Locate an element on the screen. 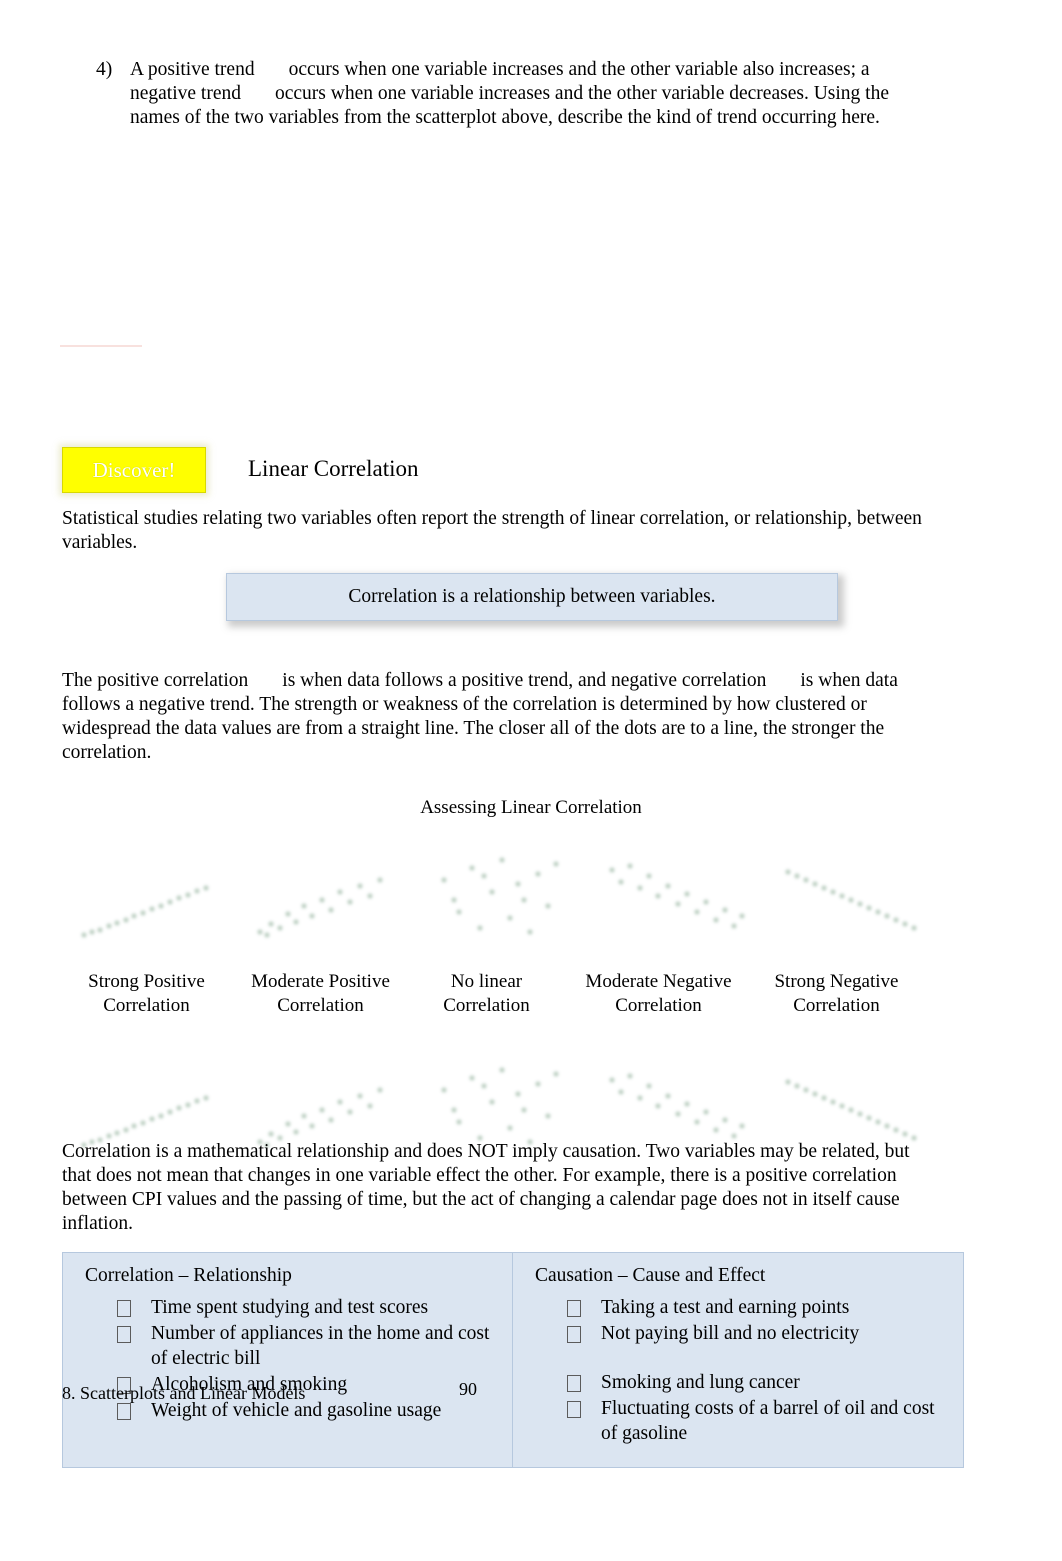 The width and height of the screenshot is (1062, 1561). figure-title: Assessing Linear Correlation is located at coordinates (531, 807).